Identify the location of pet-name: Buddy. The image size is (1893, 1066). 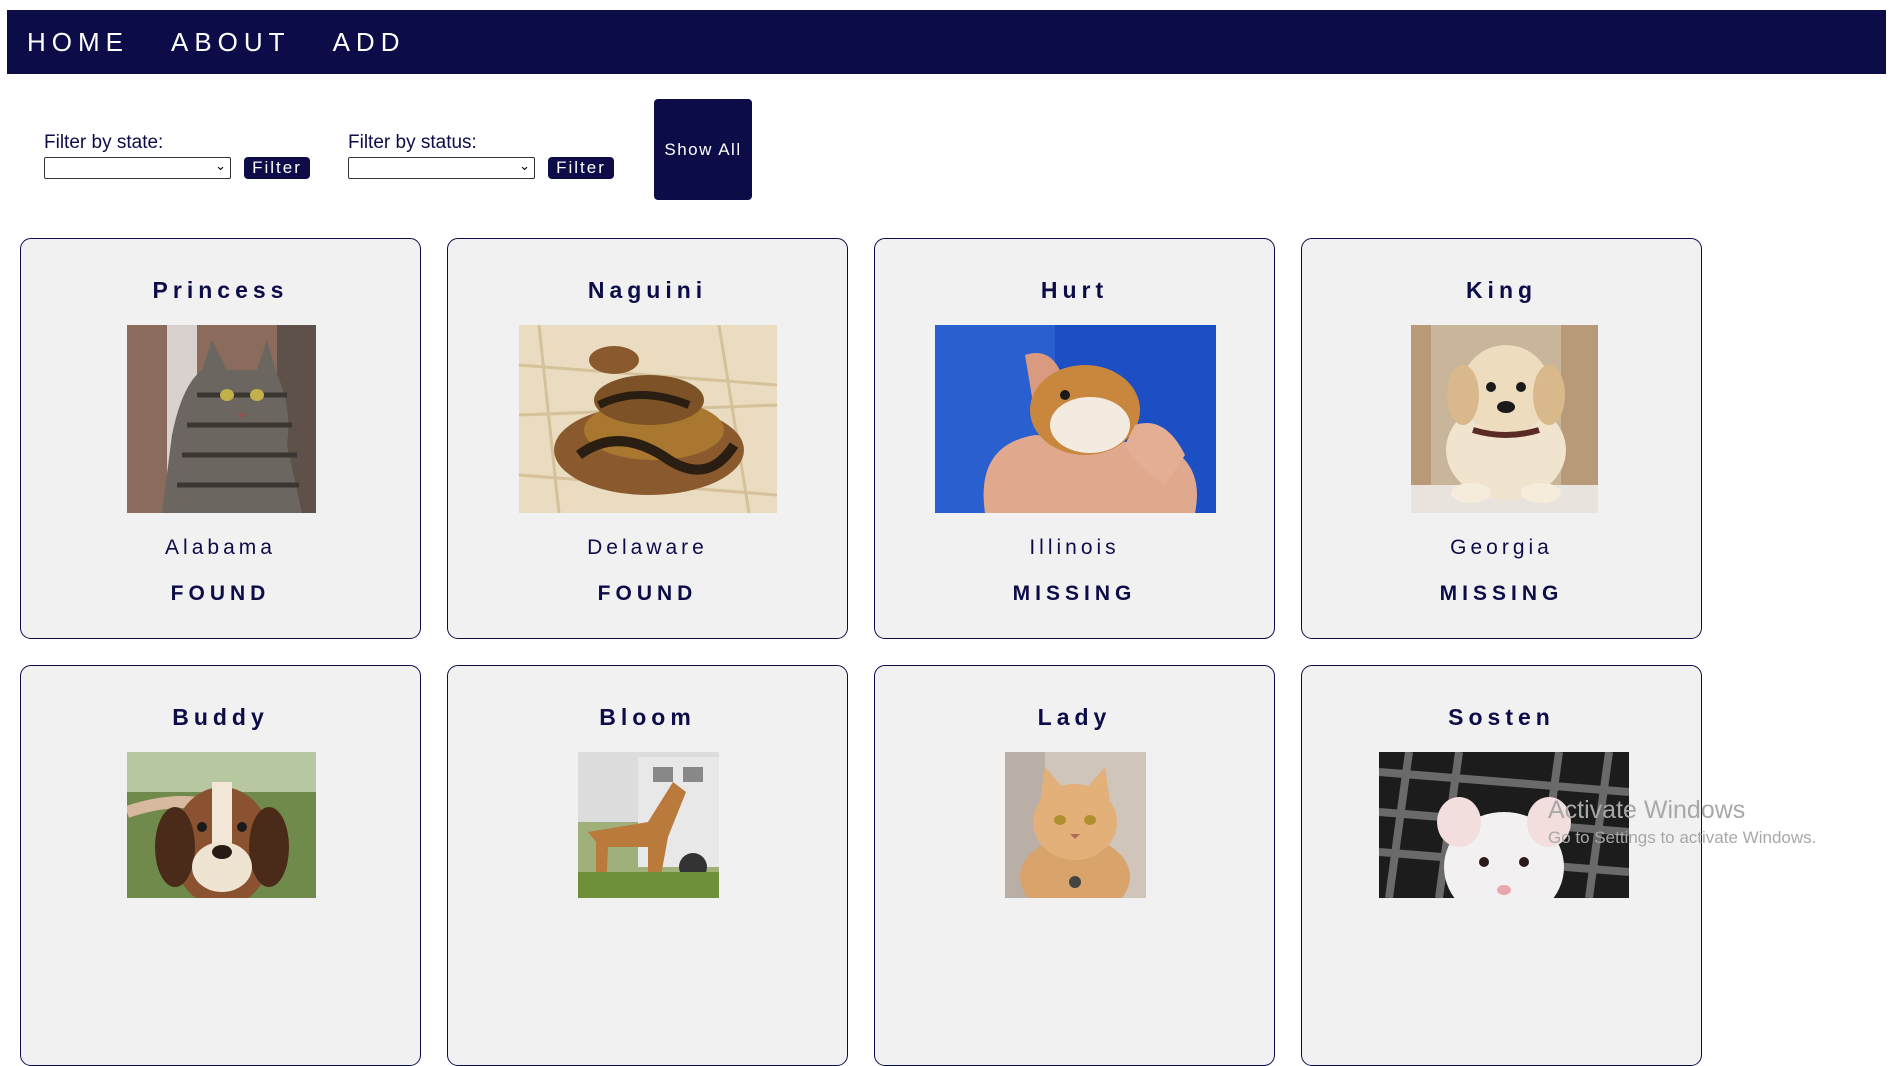
(220, 717).